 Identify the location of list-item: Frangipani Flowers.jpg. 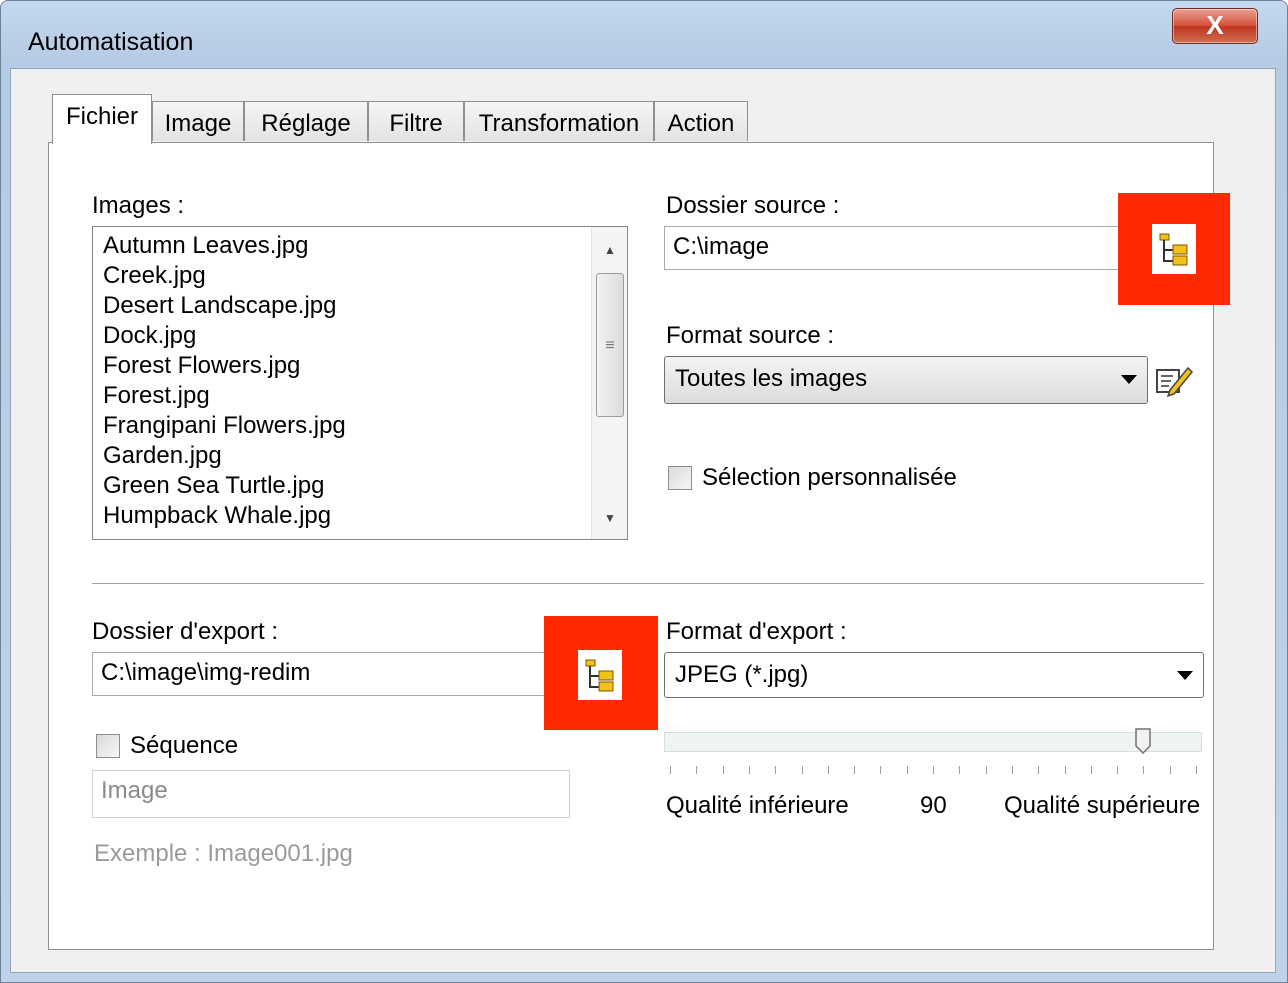
(360, 426).